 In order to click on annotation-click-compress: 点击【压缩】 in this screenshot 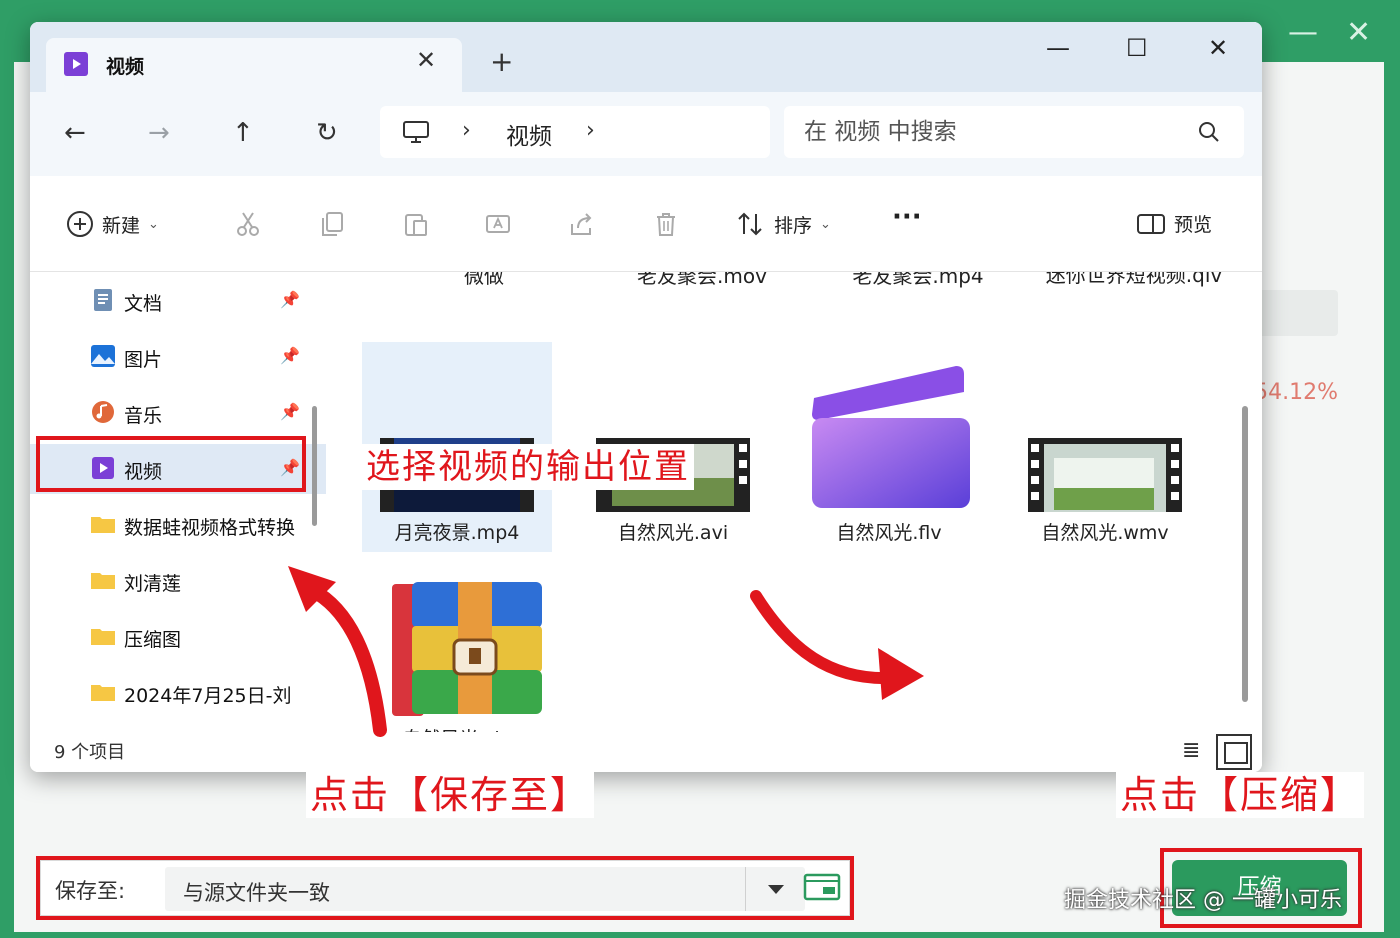, I will do `click(1240, 795)`.